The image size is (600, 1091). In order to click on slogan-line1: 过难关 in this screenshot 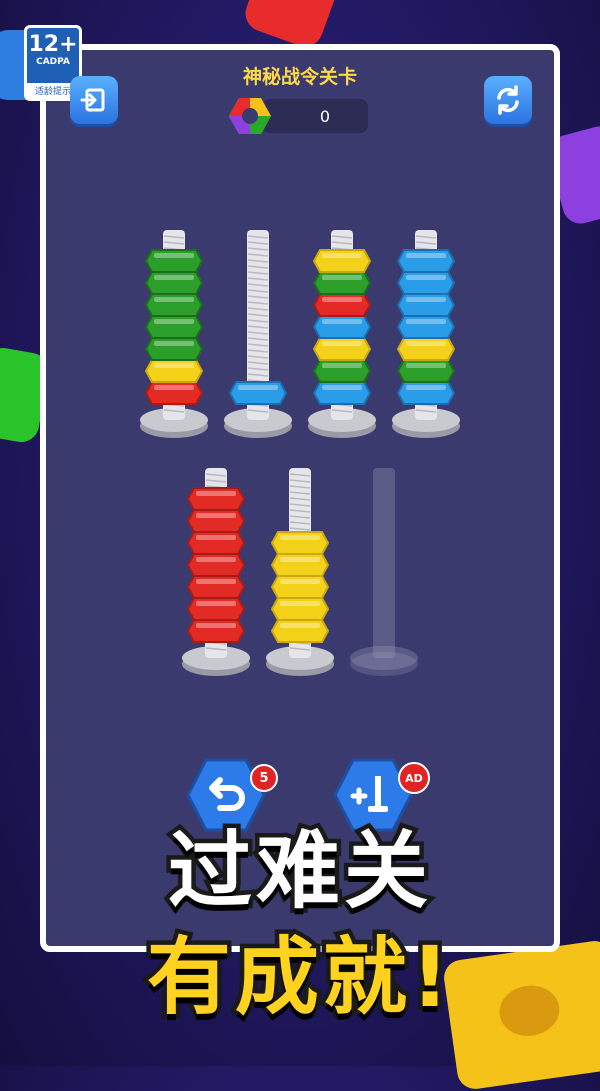, I will do `click(297, 871)`.